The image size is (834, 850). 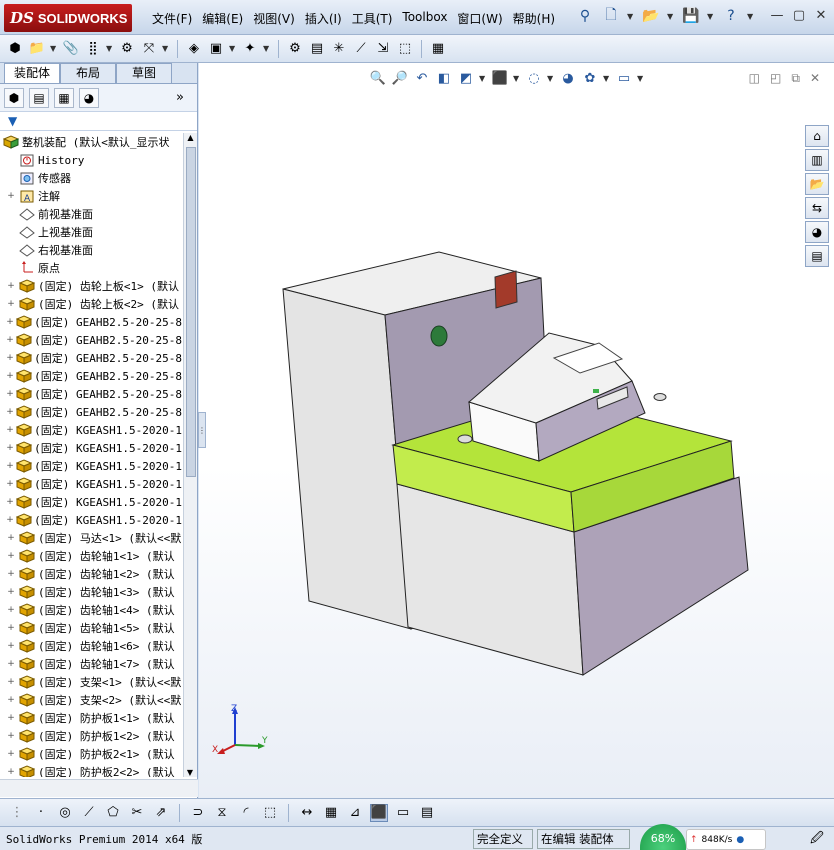 What do you see at coordinates (379, 812) in the screenshot?
I see `3d-view-icon: ⬛` at bounding box center [379, 812].